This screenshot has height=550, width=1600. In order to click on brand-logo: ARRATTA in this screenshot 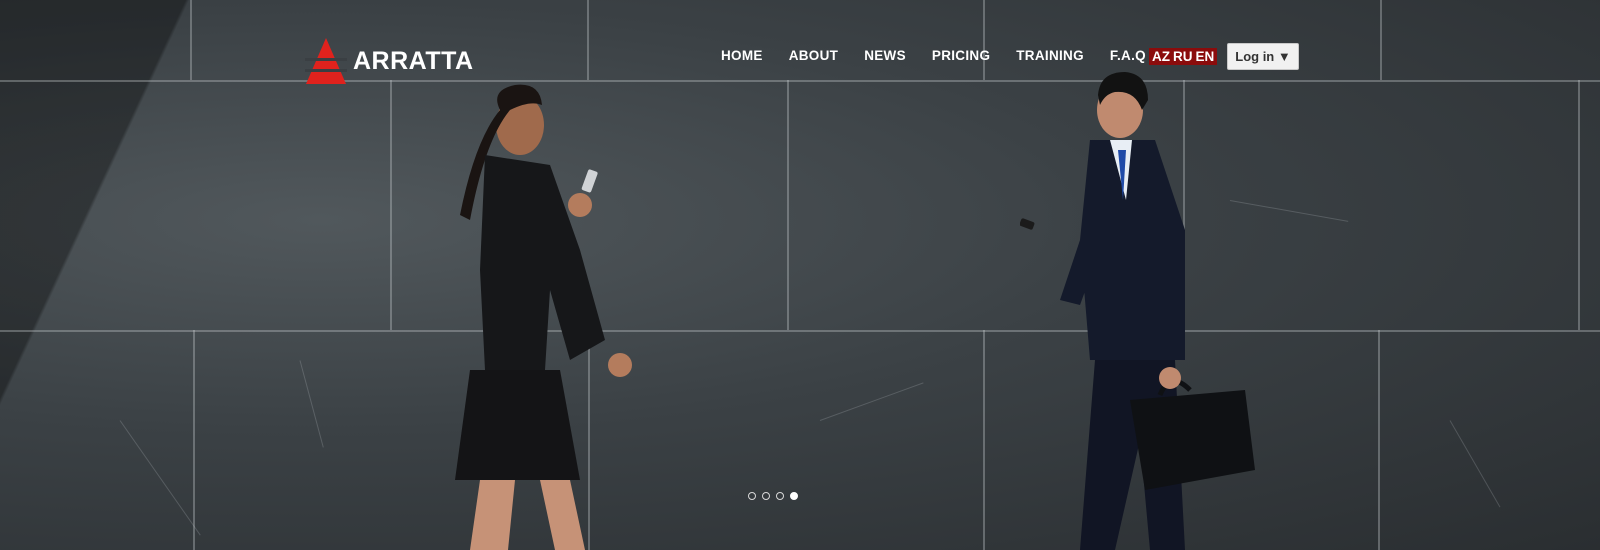, I will do `click(389, 61)`.